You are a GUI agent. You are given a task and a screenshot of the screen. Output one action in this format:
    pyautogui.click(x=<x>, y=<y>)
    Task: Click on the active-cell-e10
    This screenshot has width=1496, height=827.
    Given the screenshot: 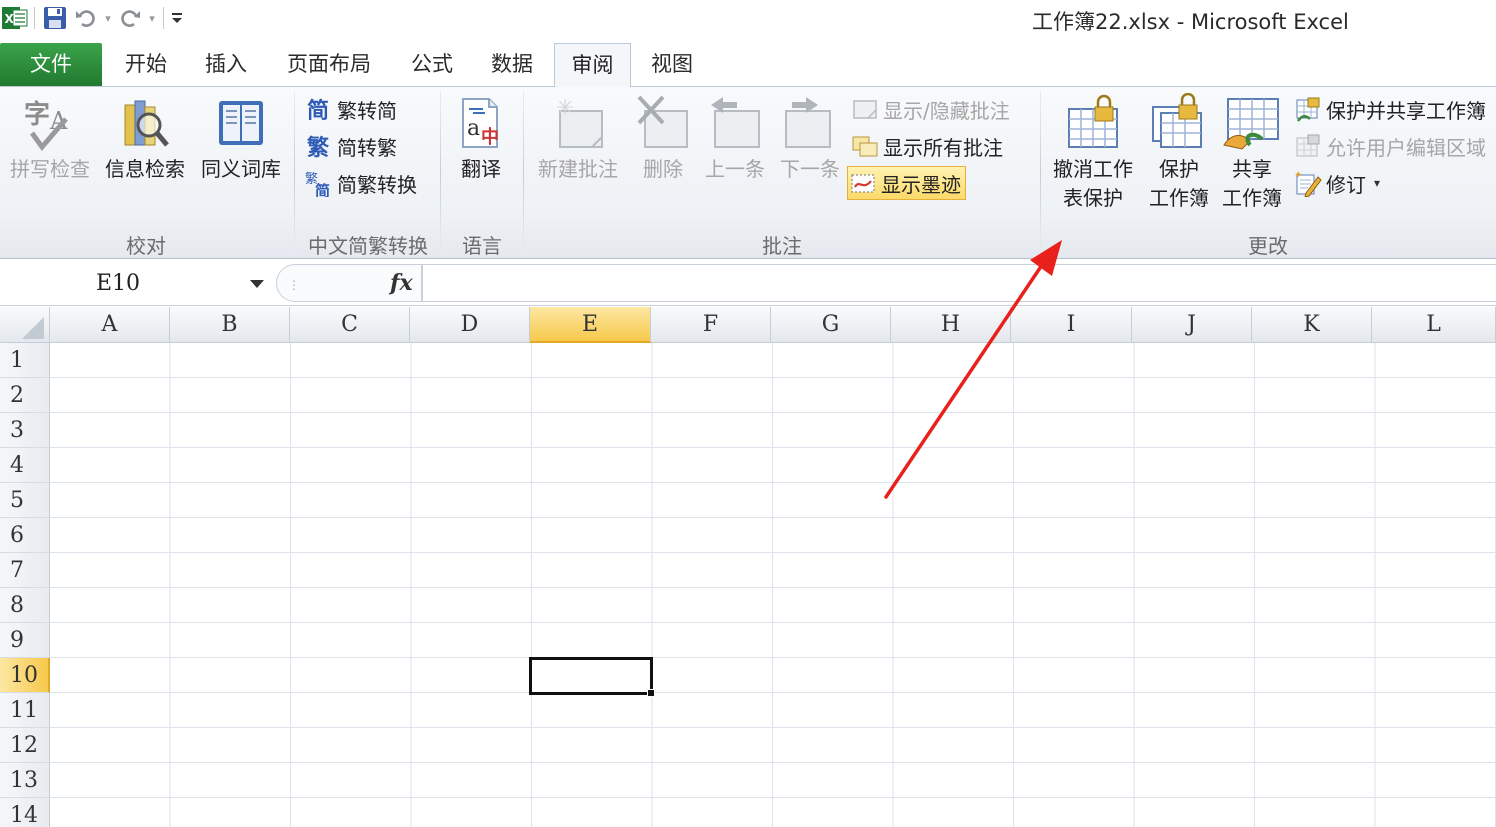 What is the action you would take?
    pyautogui.click(x=591, y=676)
    